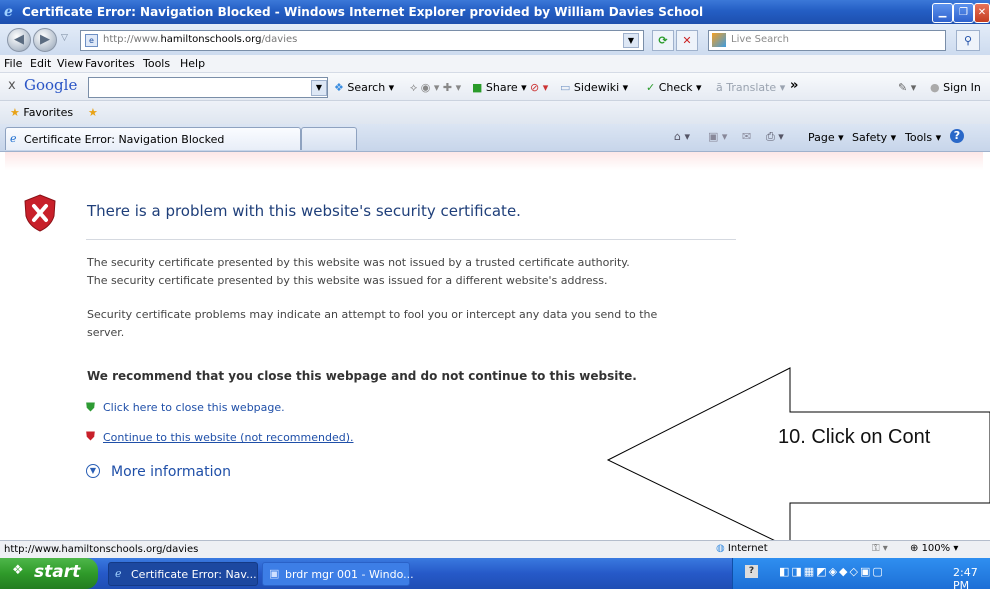  Describe the element at coordinates (751, 571) in the screenshot. I see `help-tray-icon: ?` at that location.